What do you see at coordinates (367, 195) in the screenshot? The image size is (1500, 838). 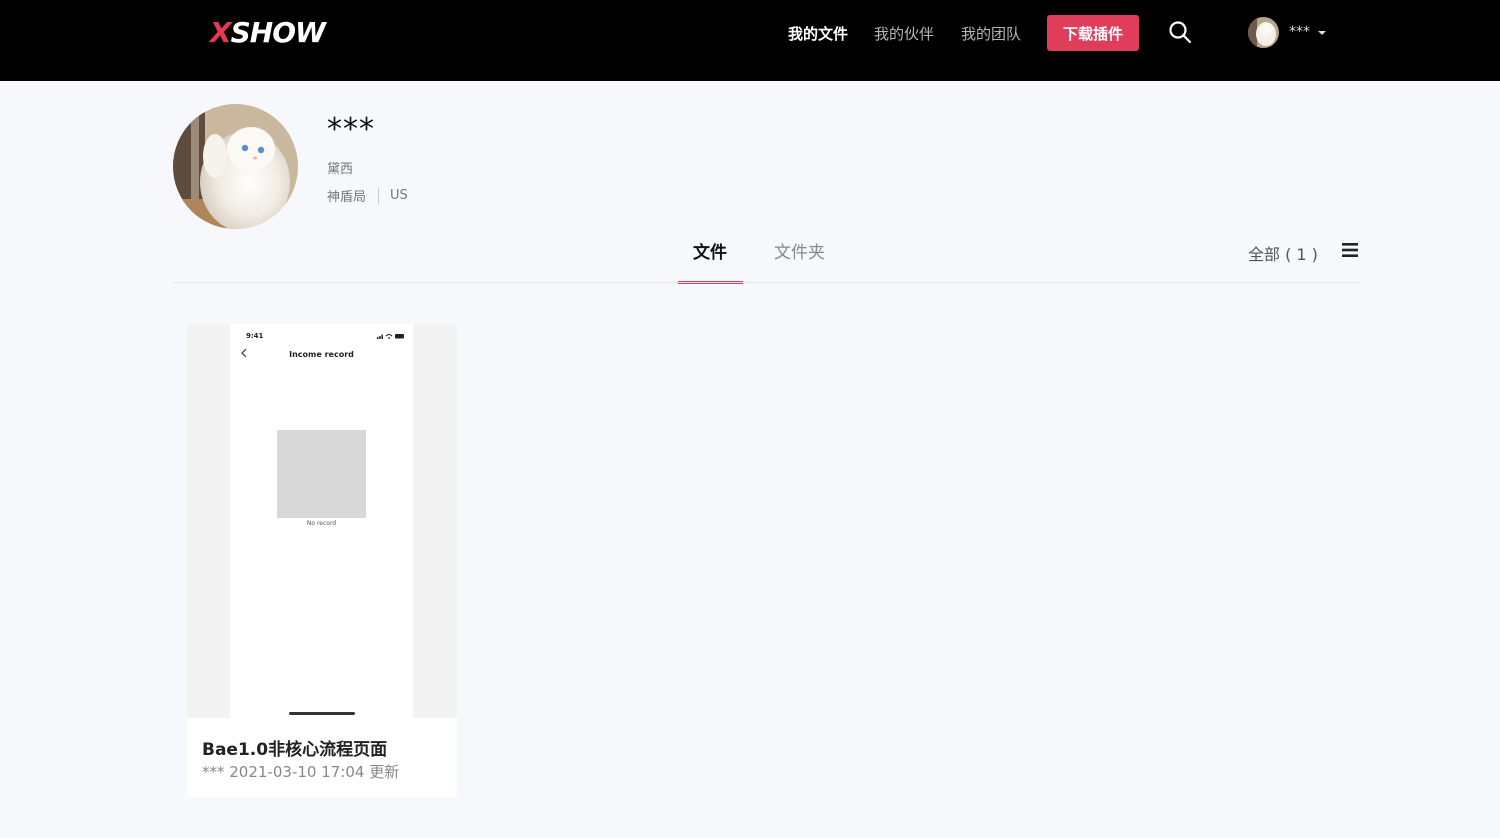 I see `profile-org-line: 神盾局 US` at bounding box center [367, 195].